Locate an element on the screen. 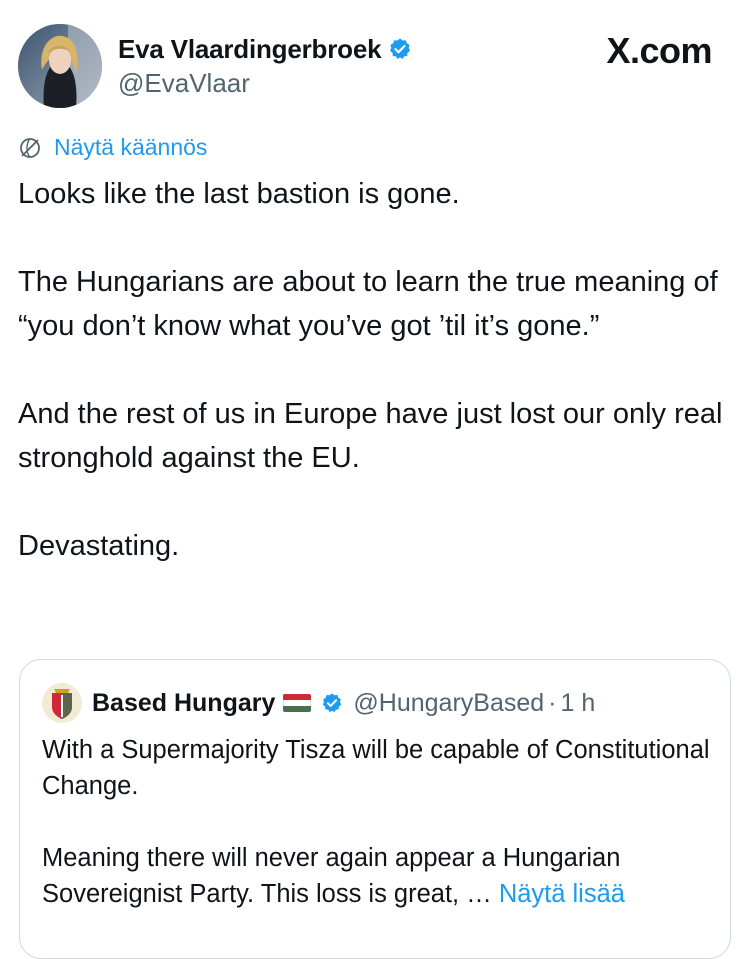 The height and width of the screenshot is (959, 750). tweet-paragraph: Looks like the last bastion is gone. is located at coordinates (239, 194).